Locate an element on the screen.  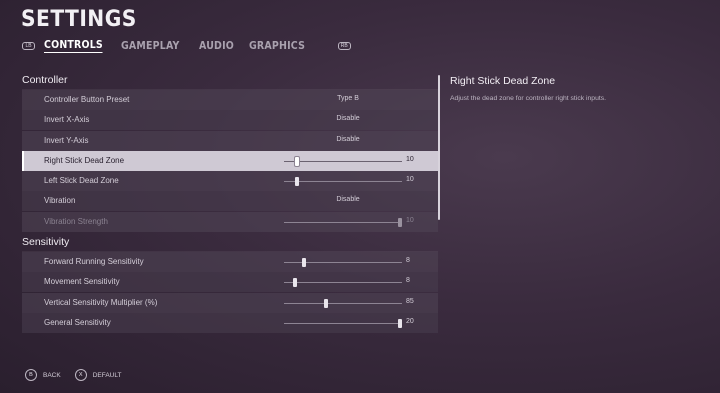
default-label: DEFAULT is located at coordinates (107, 375).